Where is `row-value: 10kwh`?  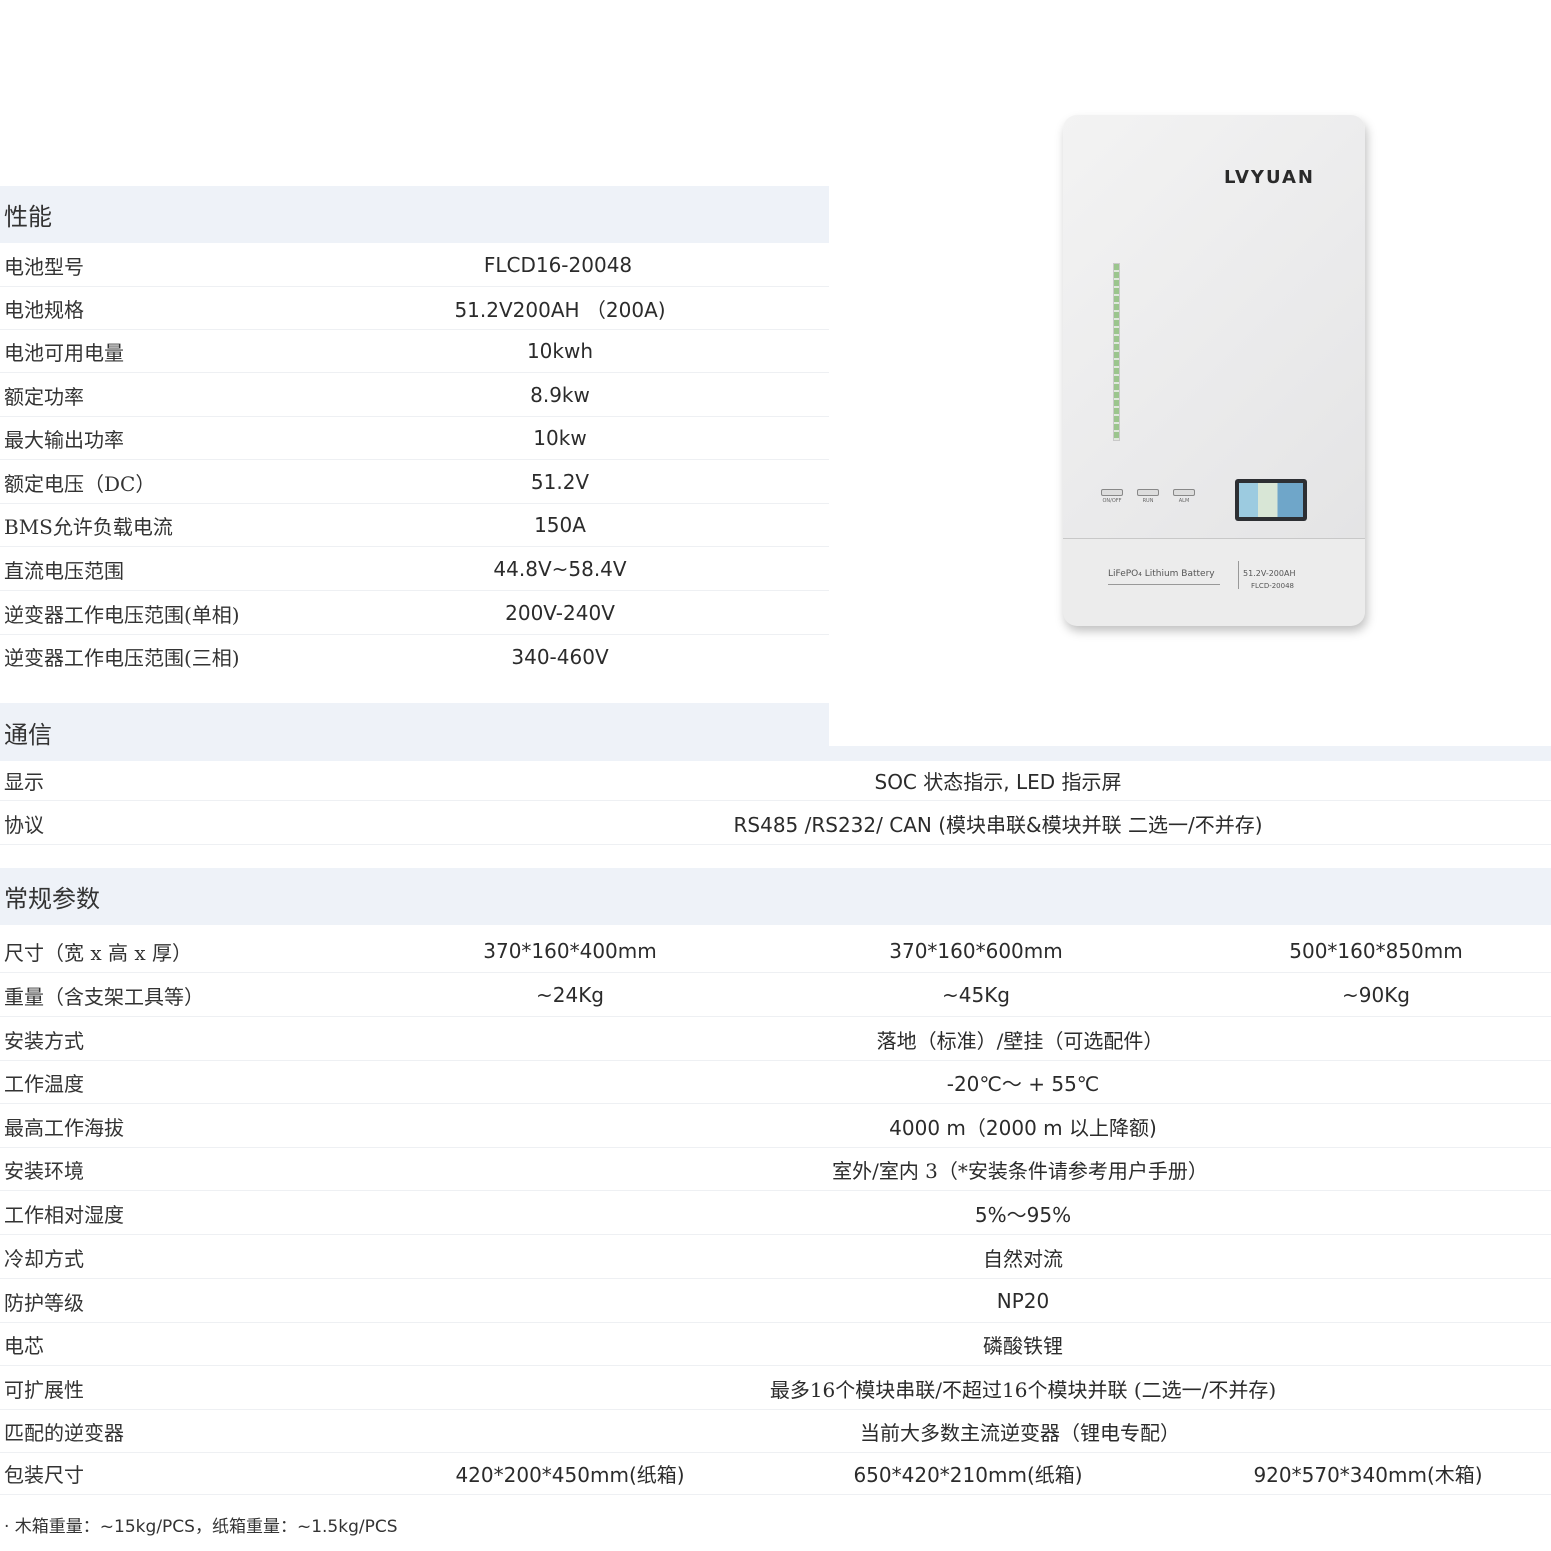 row-value: 10kwh is located at coordinates (560, 351).